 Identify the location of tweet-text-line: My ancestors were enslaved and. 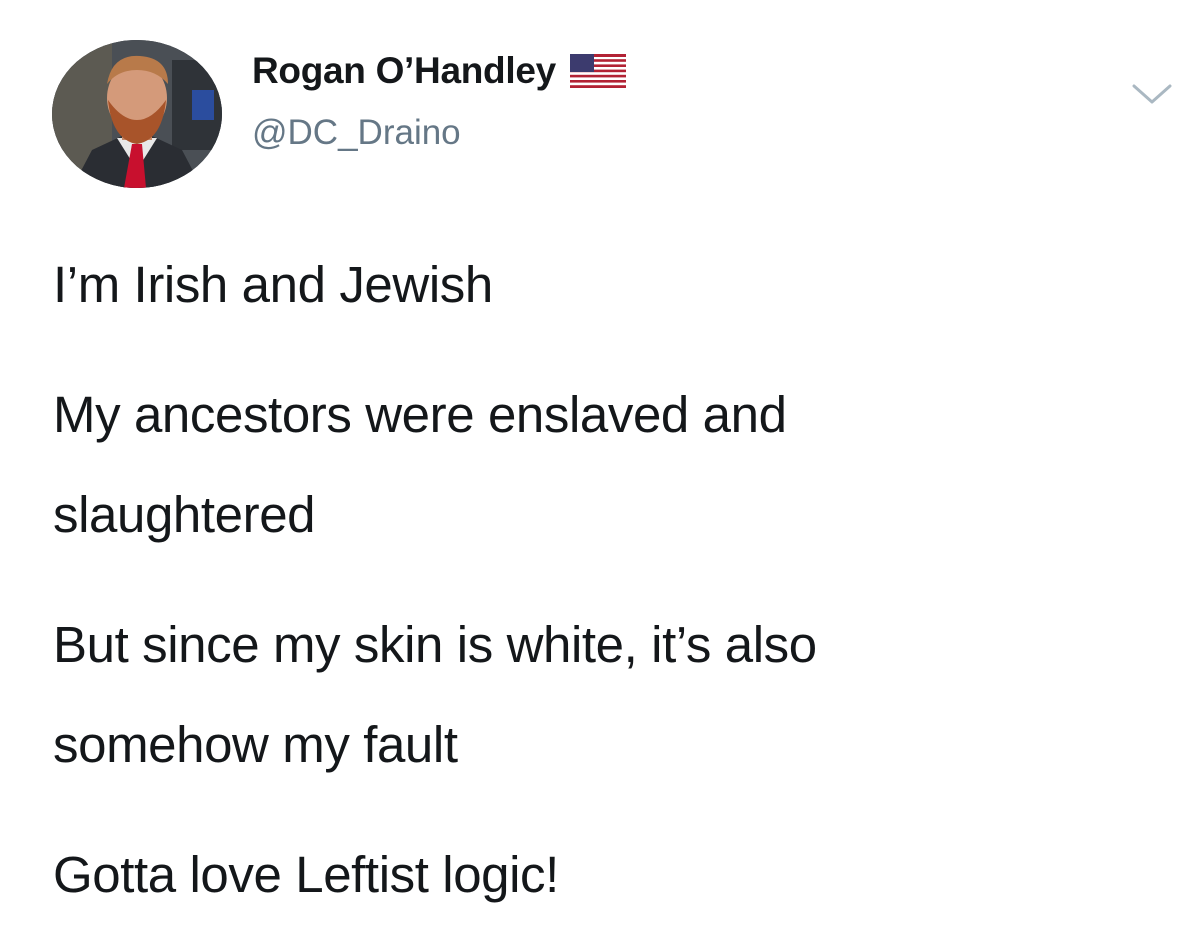
(420, 414).